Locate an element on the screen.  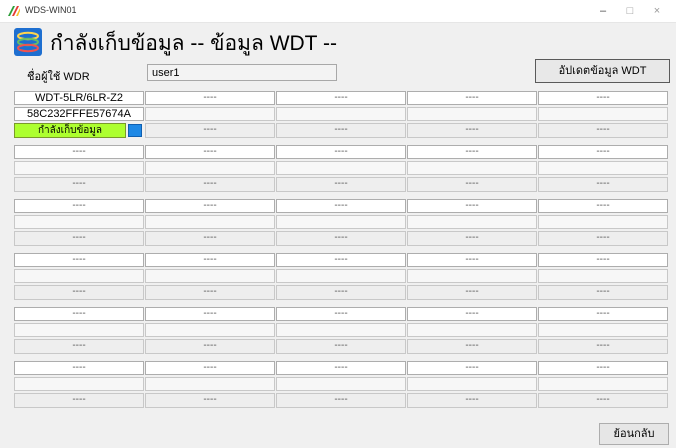
minimize-button: – is located at coordinates (603, 11).